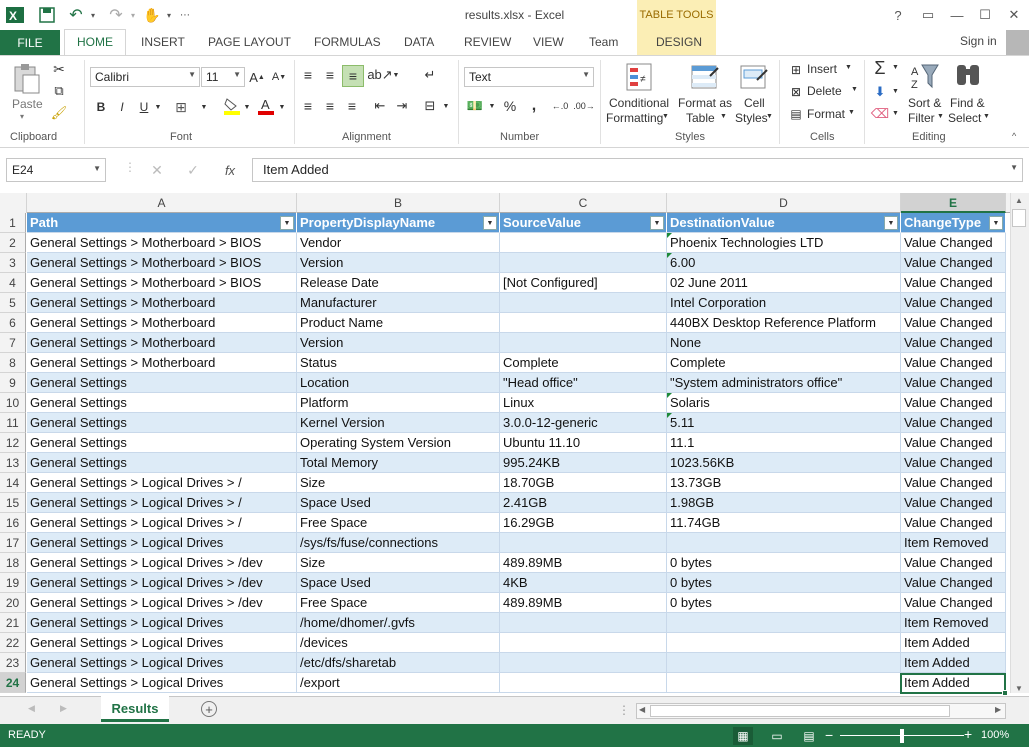 Image resolution: width=1029 pixels, height=747 pixels. Describe the element at coordinates (446, 106) in the screenshot. I see `merge-dropdown-icon: ▼` at that location.